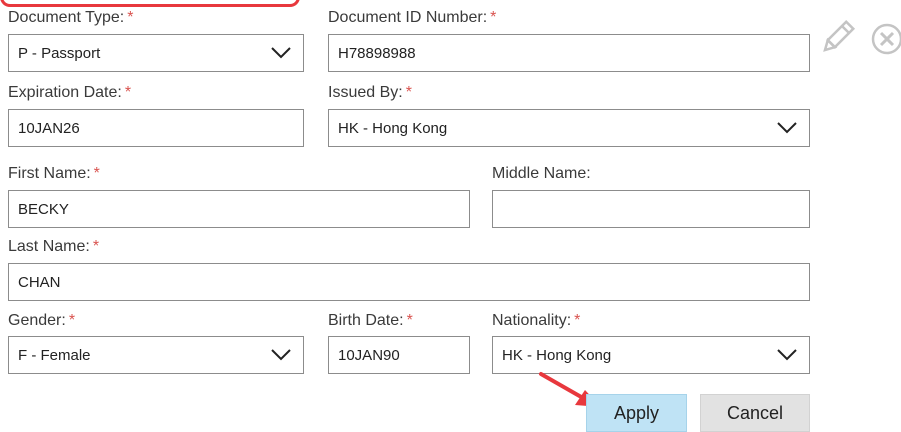 The image size is (901, 432). I want to click on apply-button: Apply, so click(636, 413).